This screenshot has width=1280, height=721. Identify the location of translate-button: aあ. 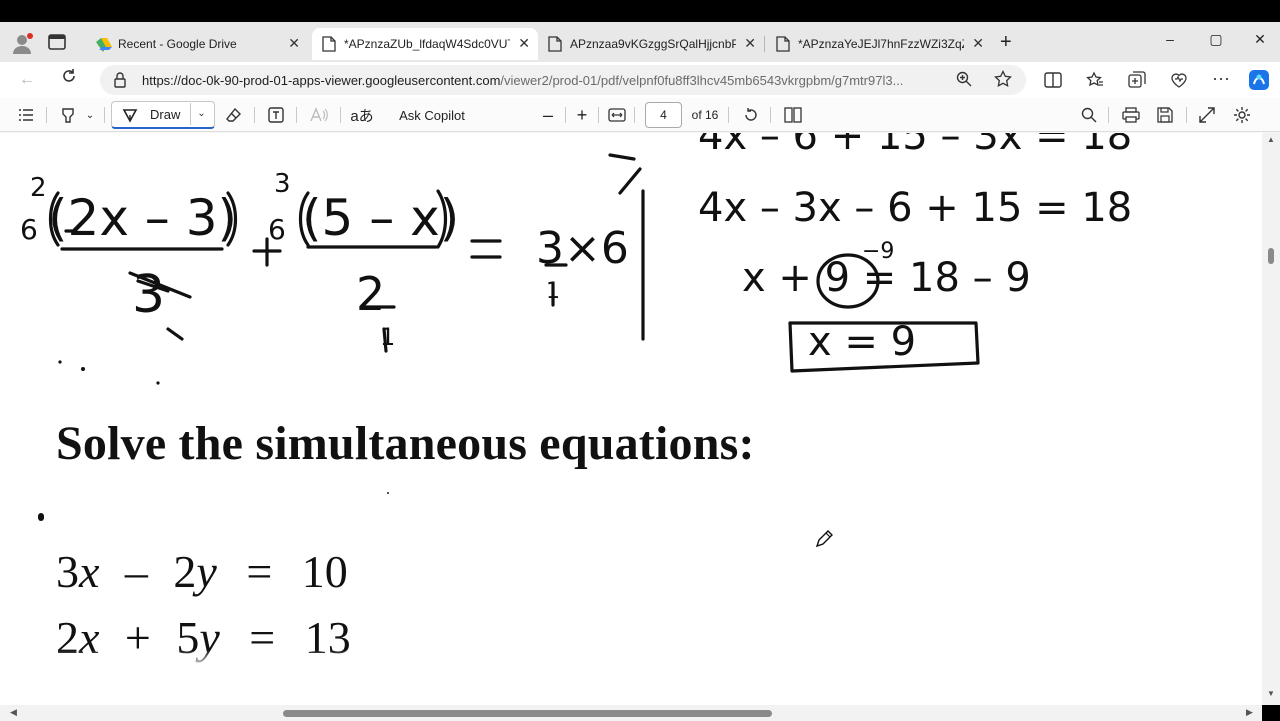
(362, 115).